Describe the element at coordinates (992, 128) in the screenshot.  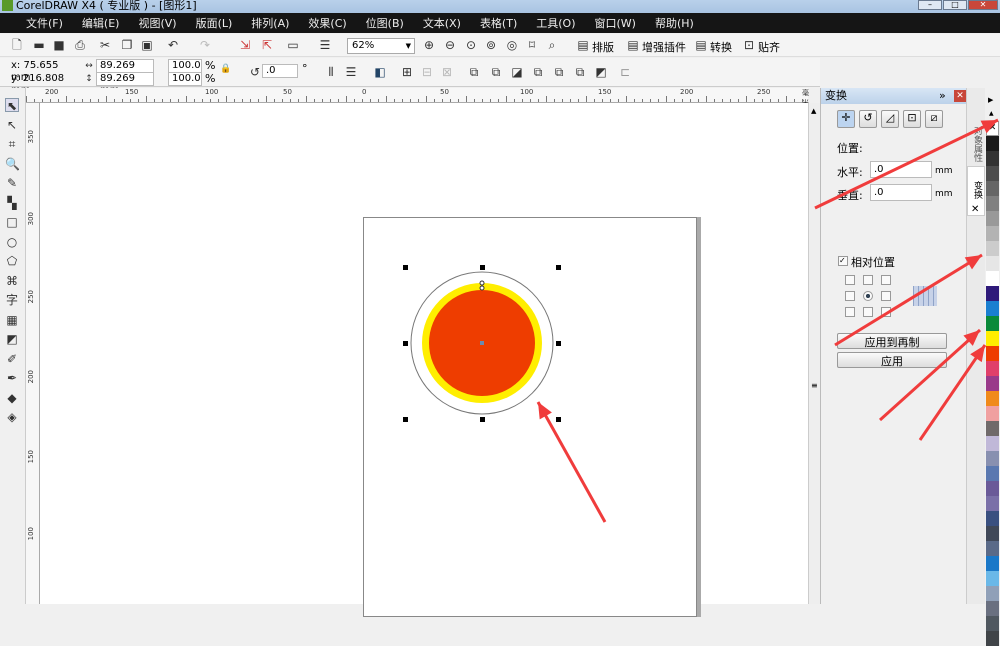
I see `no-color-swatch: ✕` at that location.